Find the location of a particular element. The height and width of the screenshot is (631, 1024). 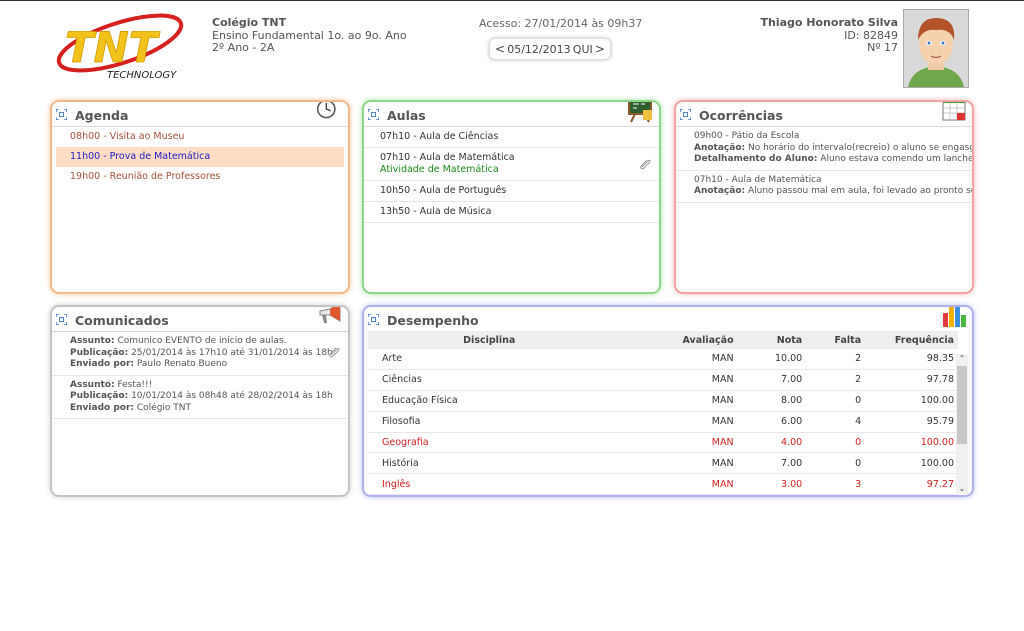

aula-activity: Atividade de Matemática is located at coordinates (511, 170).